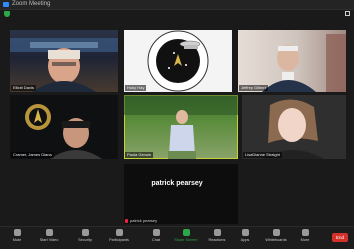  What do you see at coordinates (177, 183) in the screenshot?
I see `speaker-name-display: patrick pearsey` at bounding box center [177, 183].